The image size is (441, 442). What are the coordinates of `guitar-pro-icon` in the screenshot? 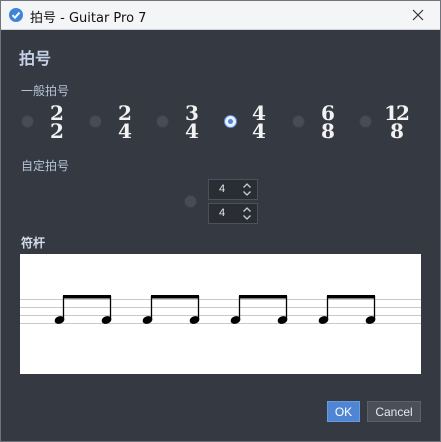 It's located at (16, 15).